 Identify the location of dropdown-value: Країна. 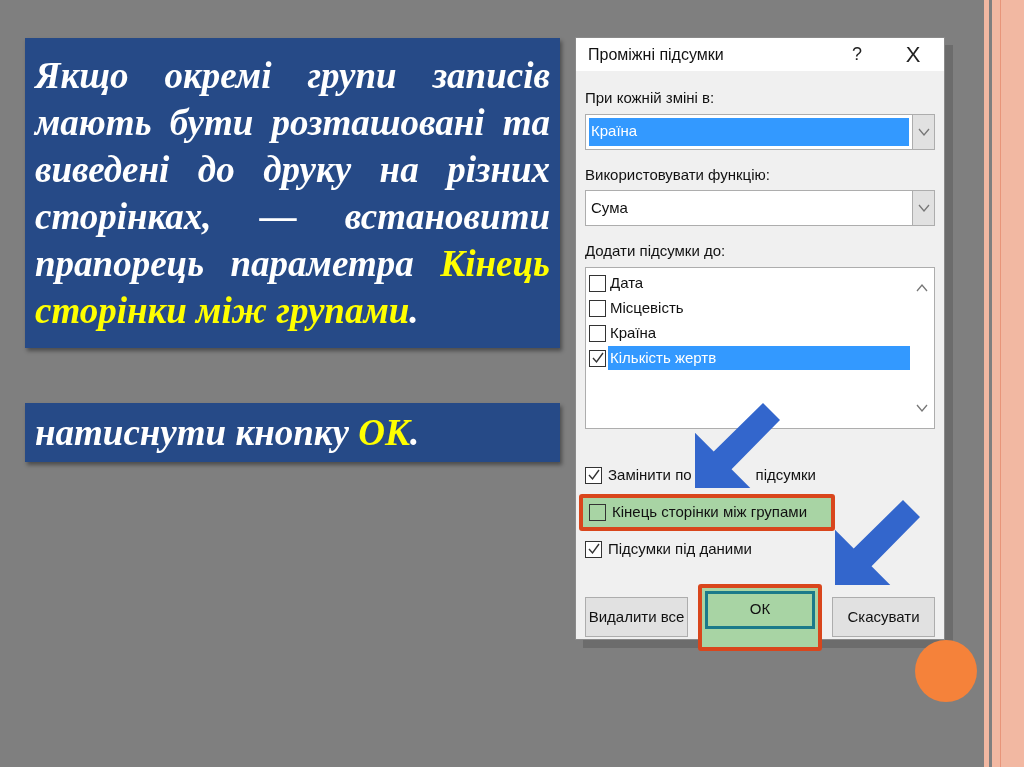
(749, 131).